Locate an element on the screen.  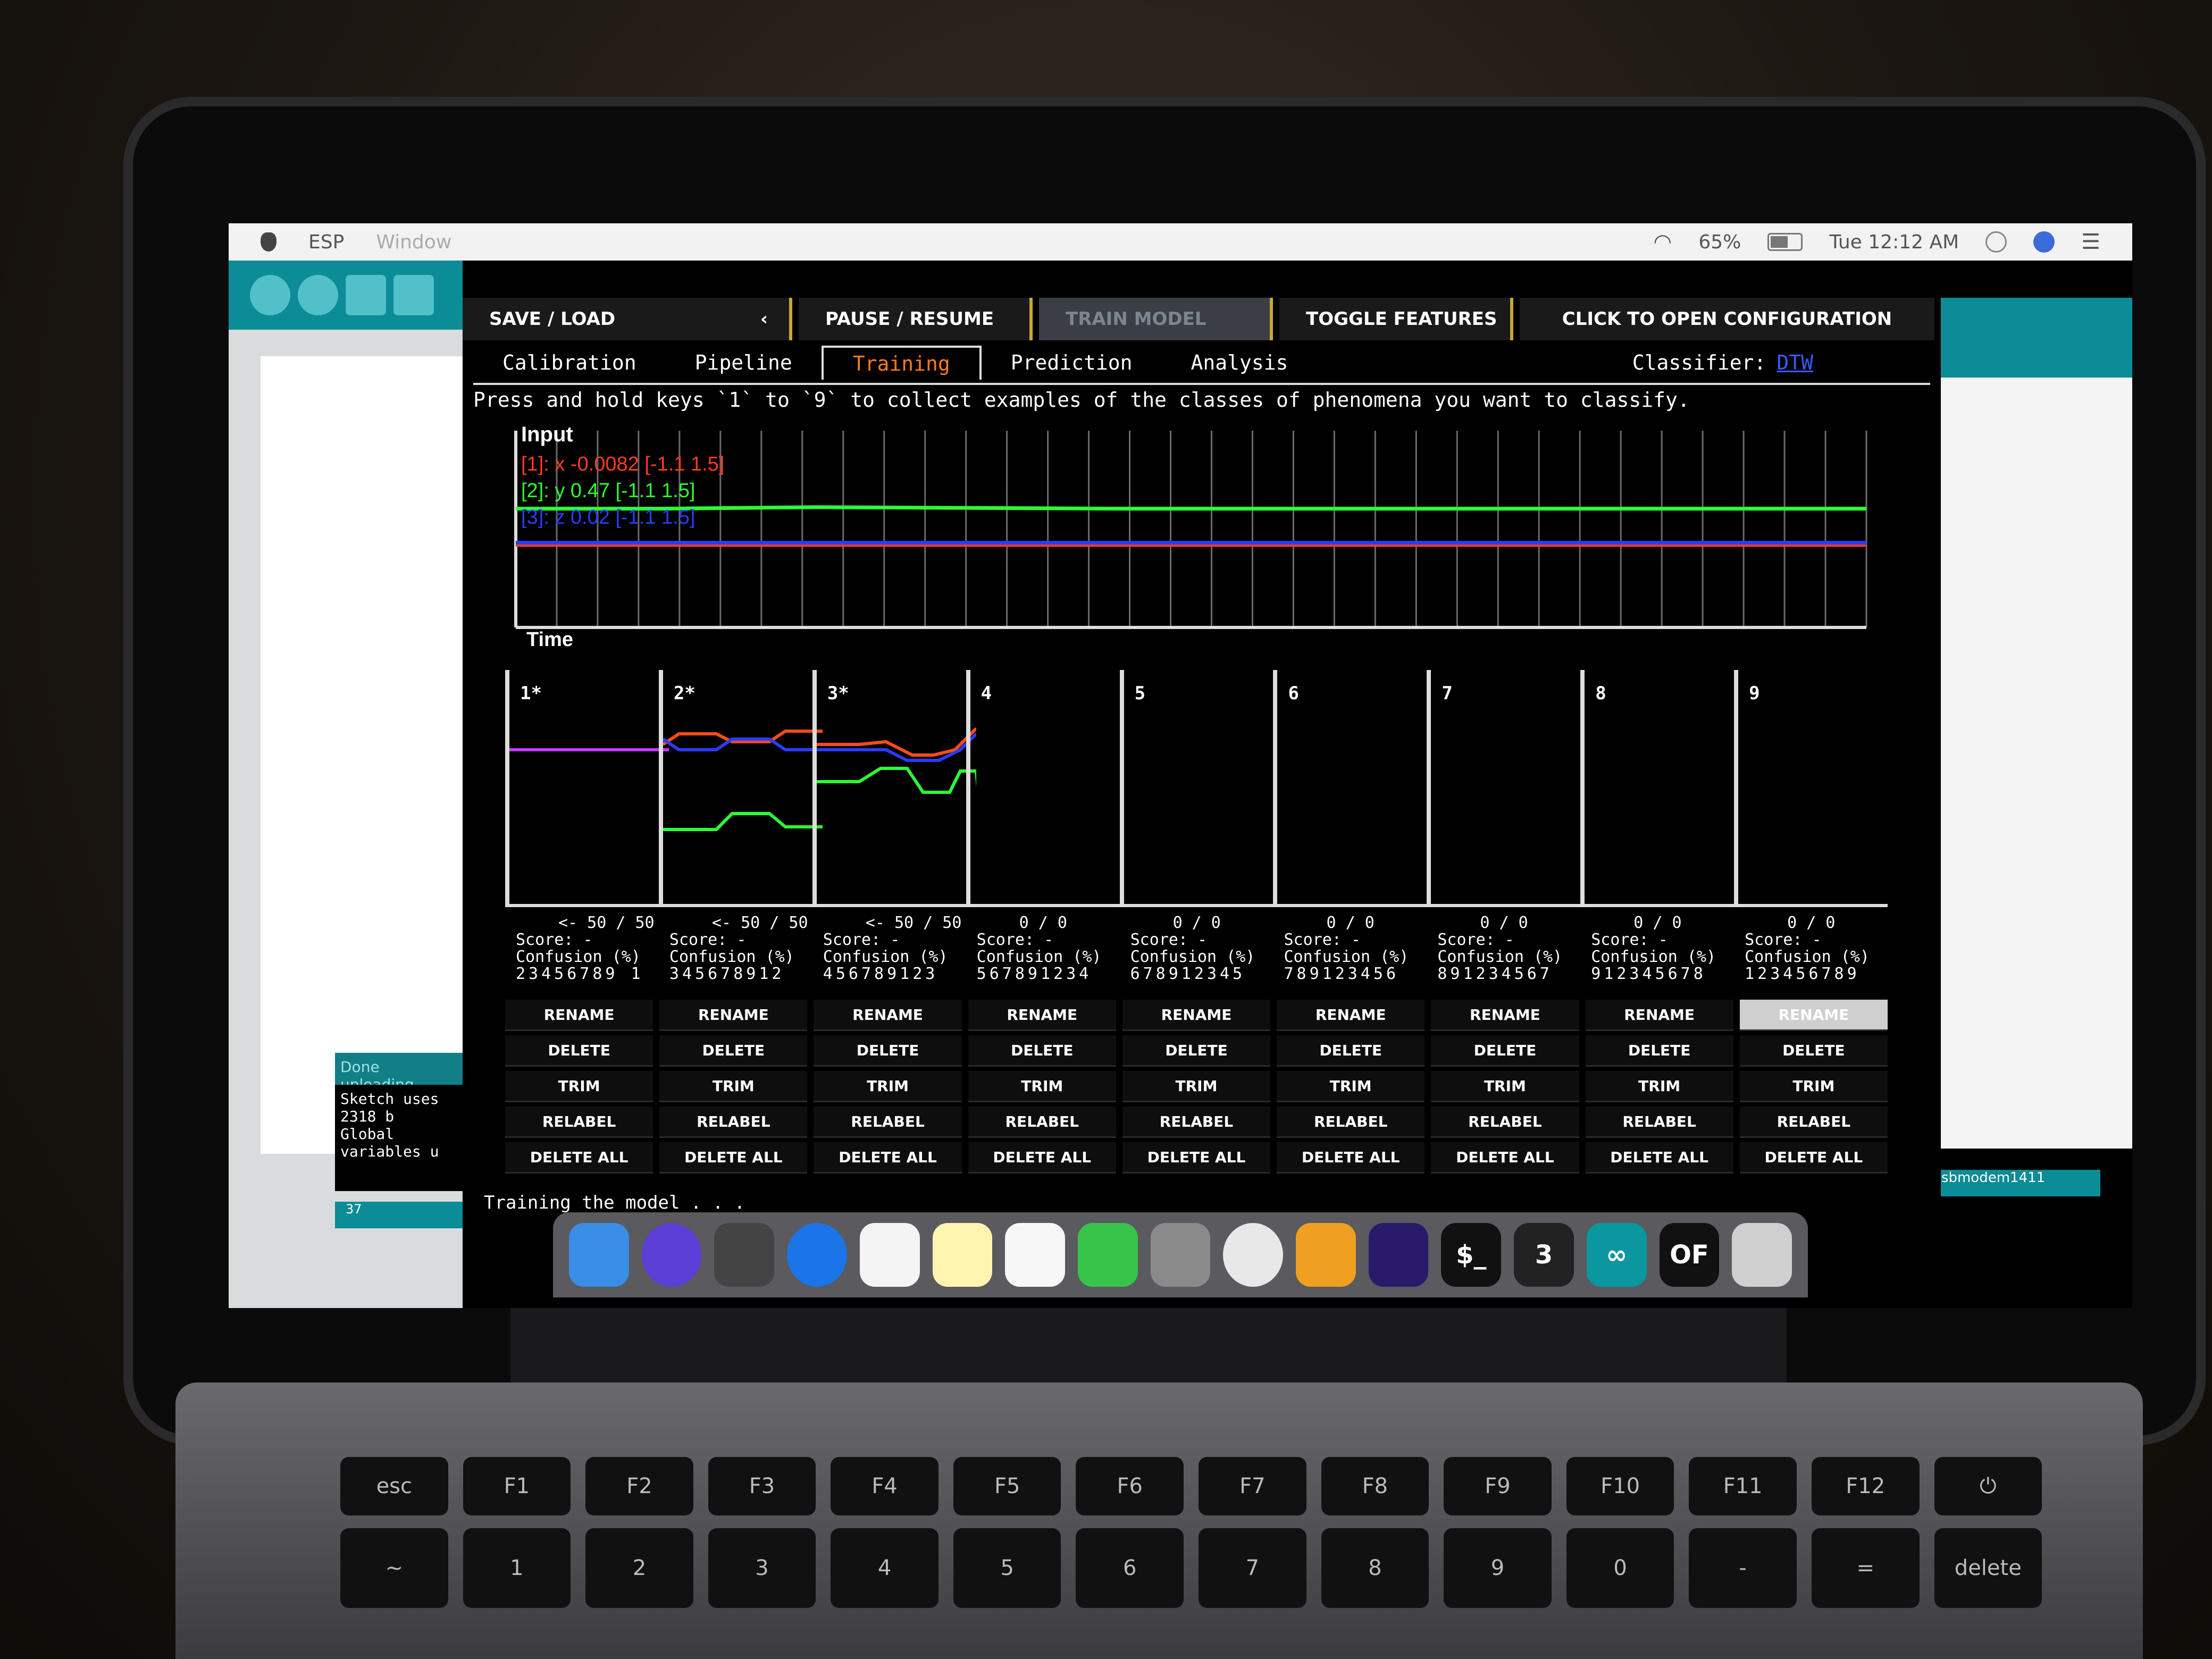
key-7: 7 is located at coordinates (1252, 1568).